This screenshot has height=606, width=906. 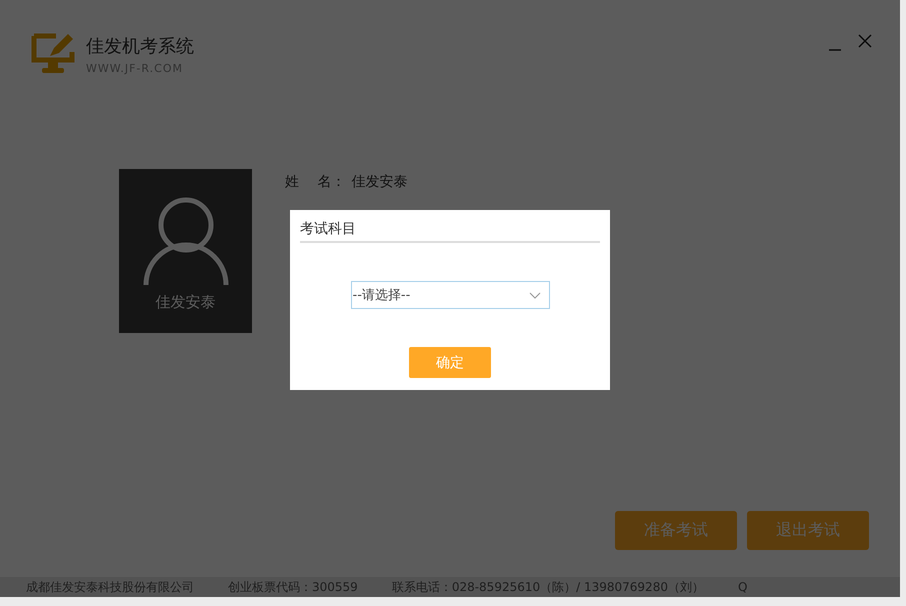 I want to click on person-silhouette-icon, so click(x=185, y=242).